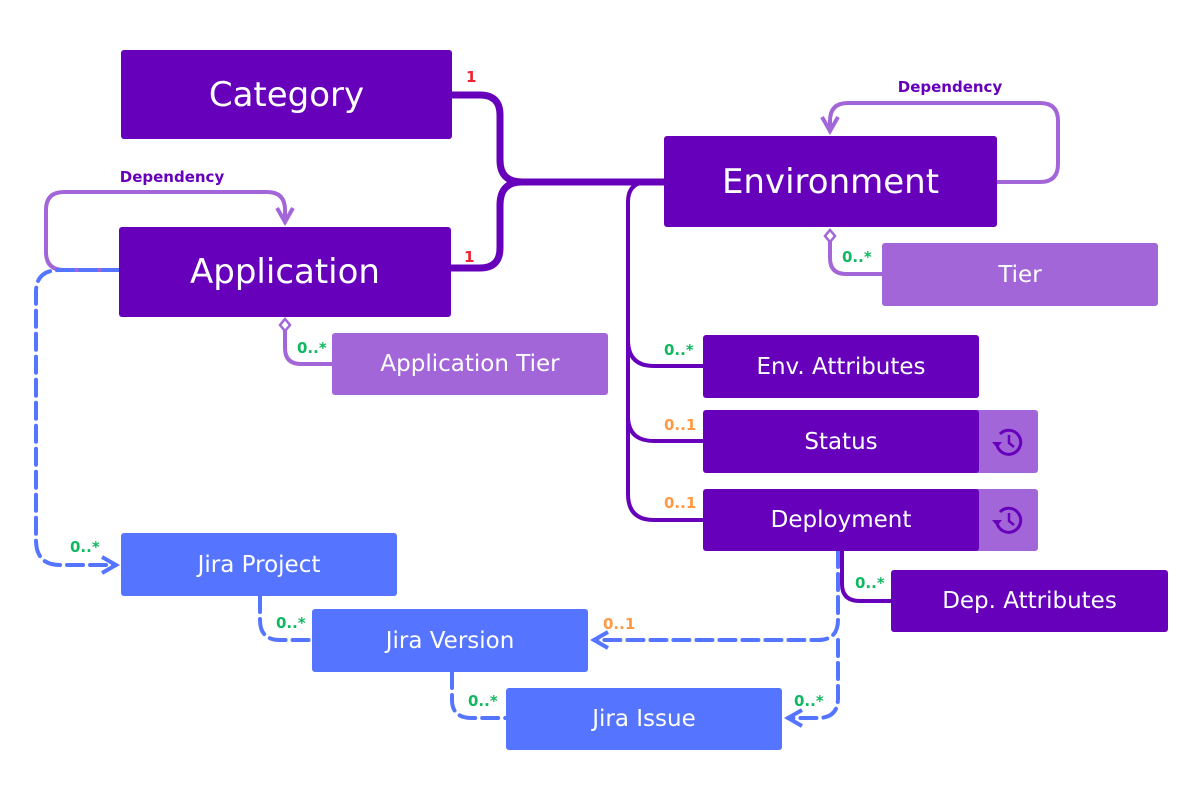 The height and width of the screenshot is (800, 1200). What do you see at coordinates (486, 225) in the screenshot?
I see `application-environment-link` at bounding box center [486, 225].